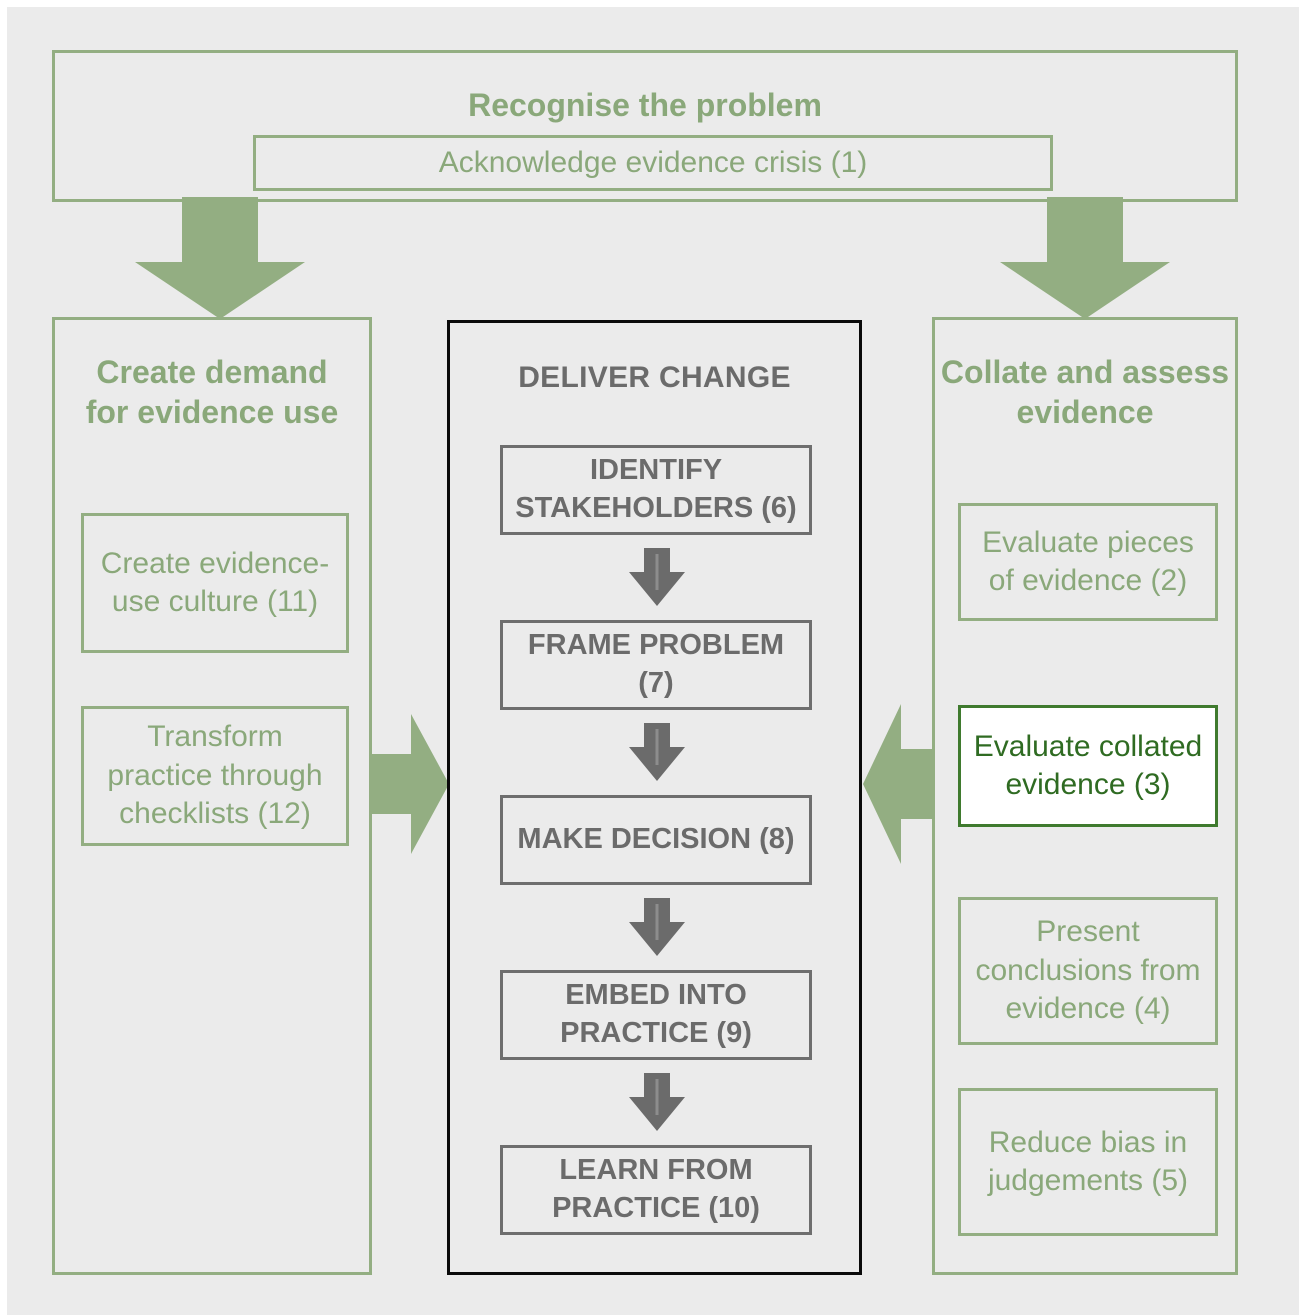 The image size is (1299, 1315). What do you see at coordinates (1088, 1162) in the screenshot?
I see `right-panel-item-reduce-bias: Reduce bias in judgements (5)` at bounding box center [1088, 1162].